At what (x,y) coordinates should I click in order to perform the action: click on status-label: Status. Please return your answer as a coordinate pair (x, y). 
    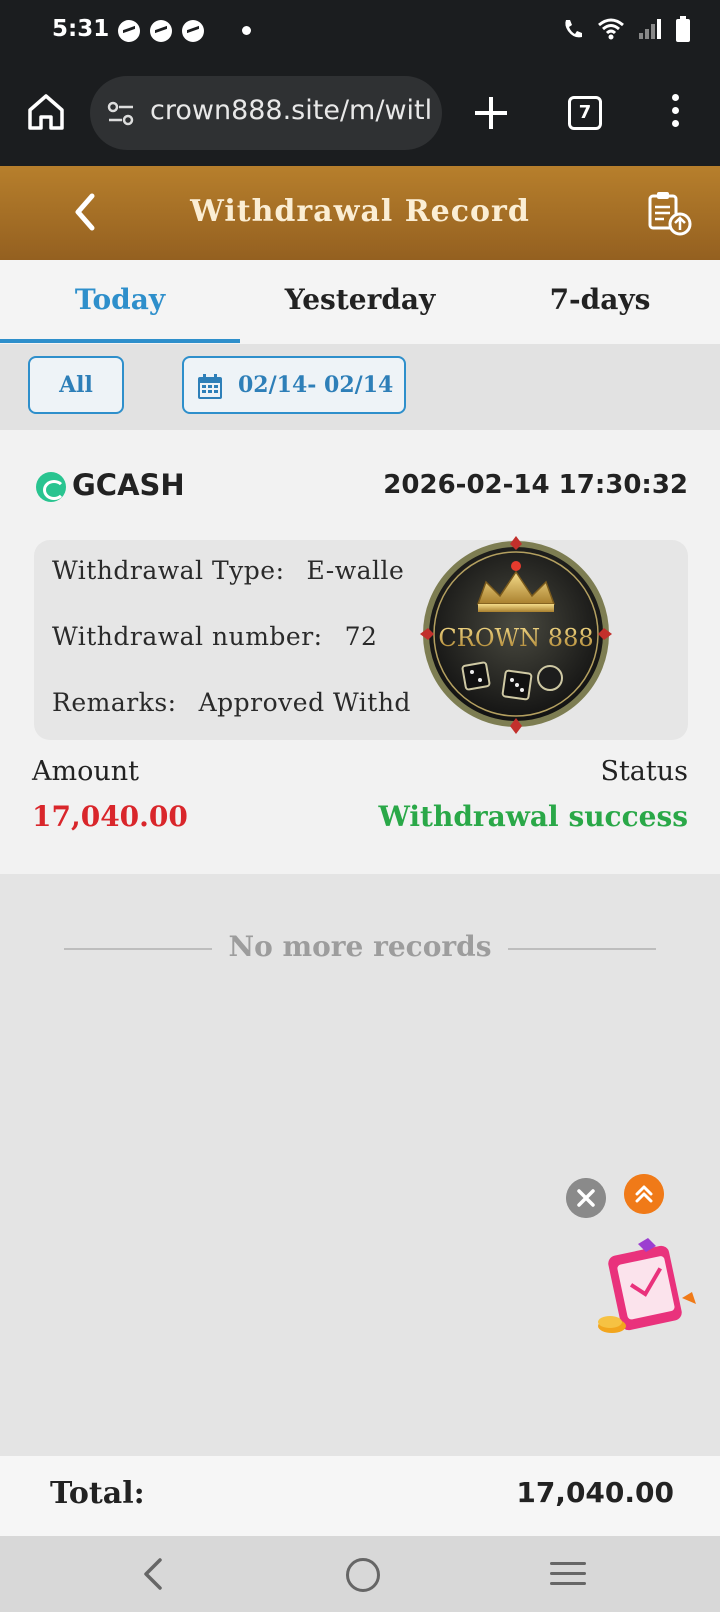
    Looking at the image, I should click on (644, 771).